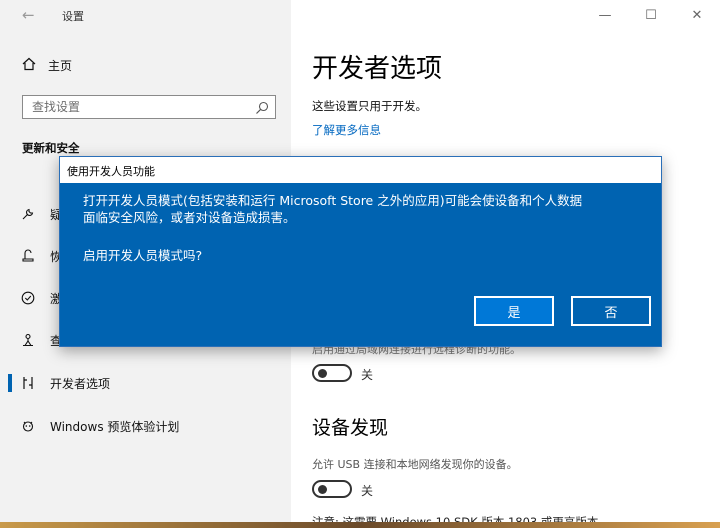 The image size is (720, 528). What do you see at coordinates (350, 428) in the screenshot?
I see `device-discovery-title: 设备发现` at bounding box center [350, 428].